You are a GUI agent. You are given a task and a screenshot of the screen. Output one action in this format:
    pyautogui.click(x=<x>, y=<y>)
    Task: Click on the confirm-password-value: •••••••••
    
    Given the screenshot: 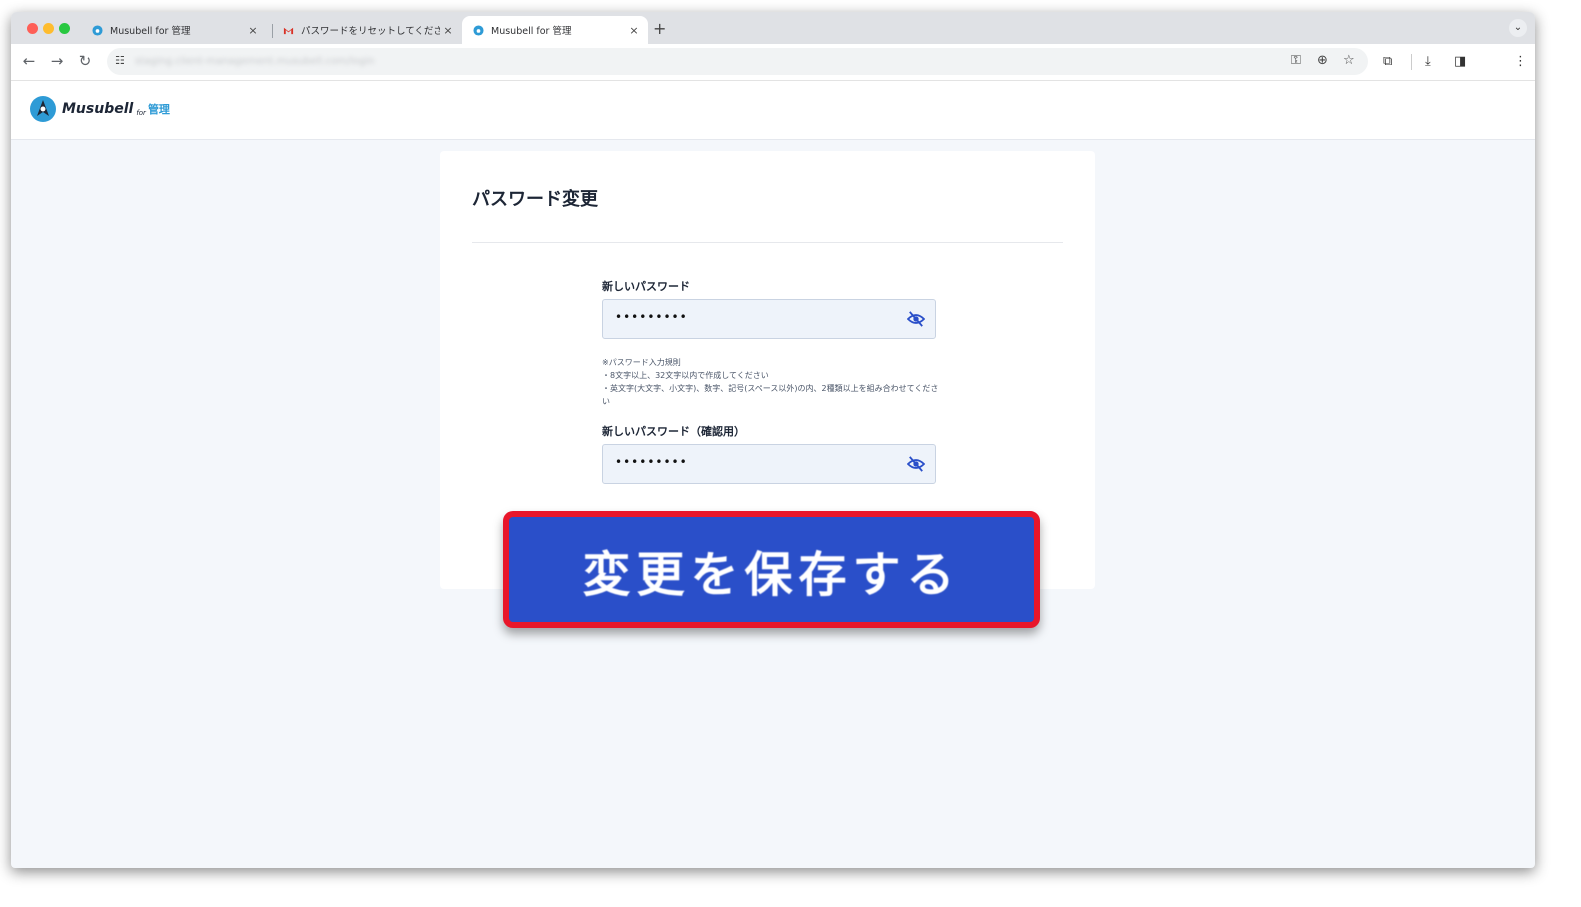 What is the action you would take?
    pyautogui.click(x=651, y=462)
    